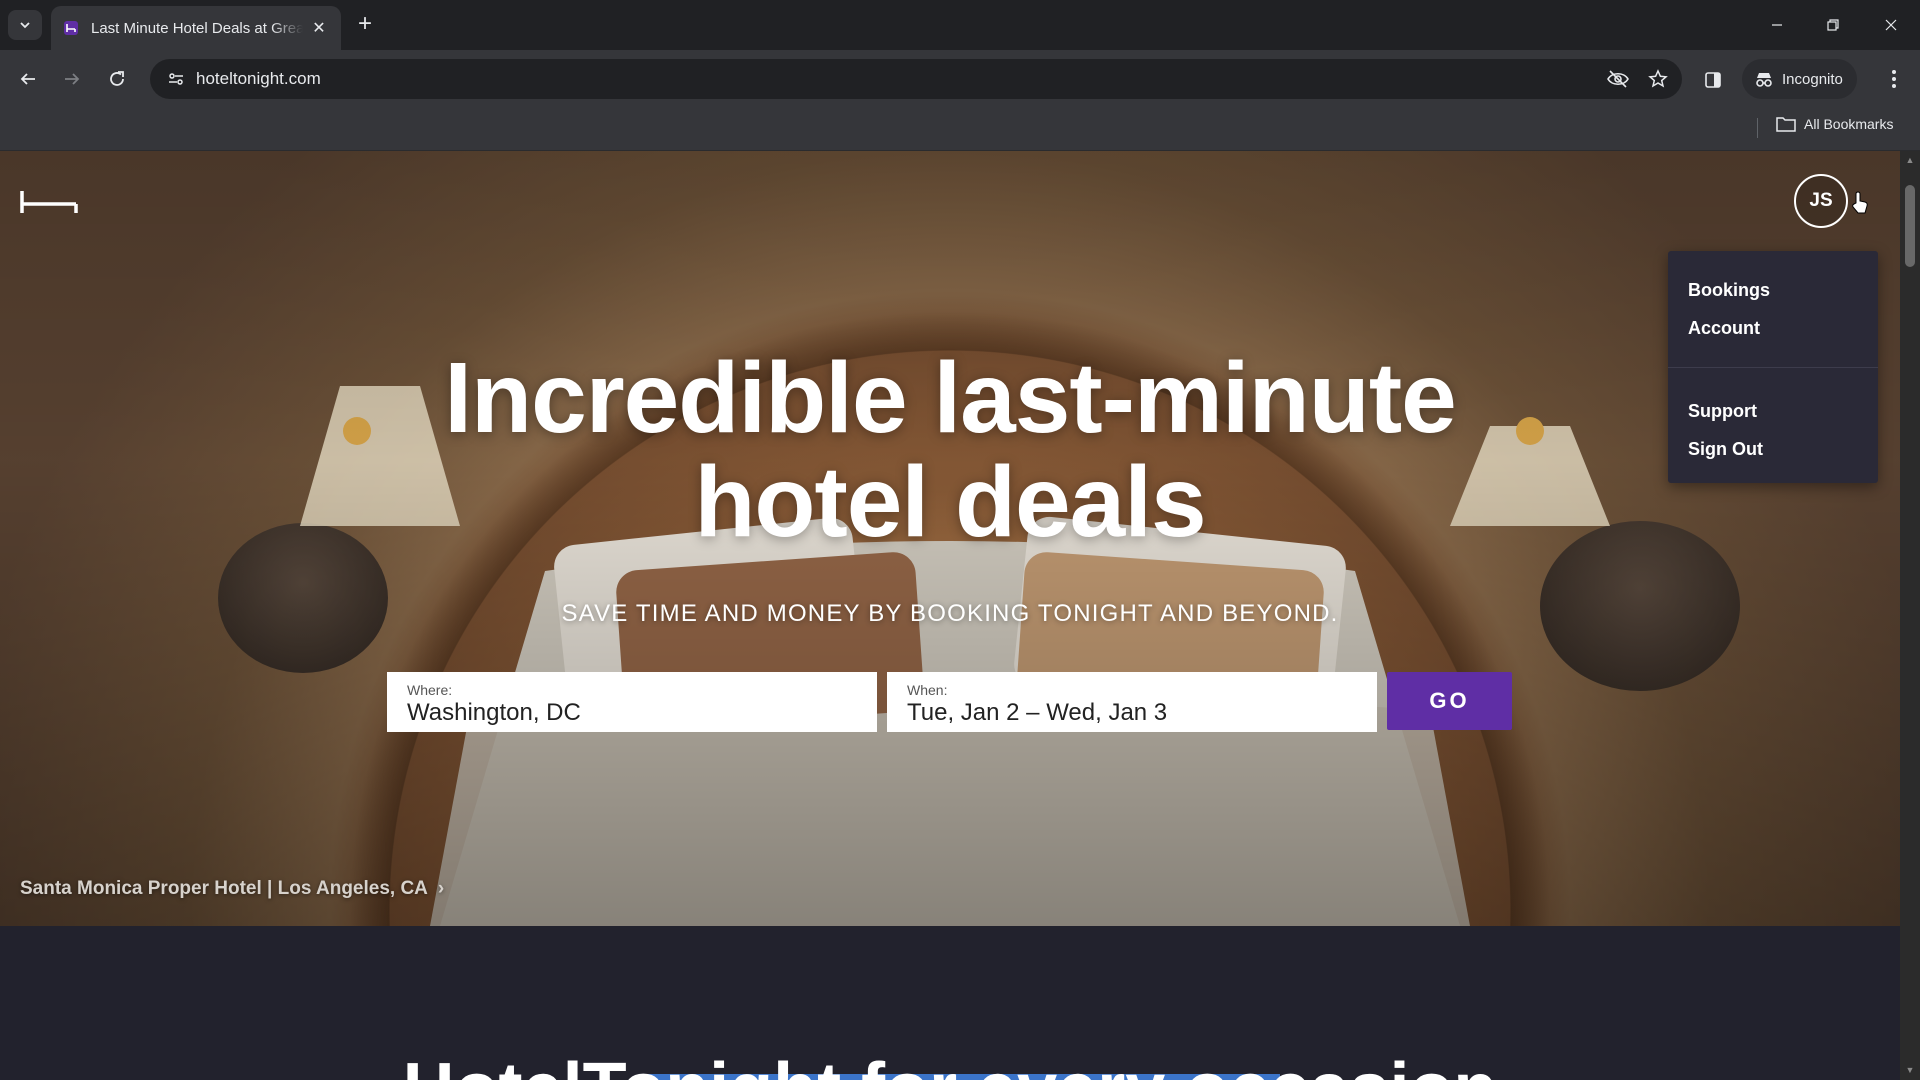 Image resolution: width=1920 pixels, height=1080 pixels. What do you see at coordinates (1833, 25) in the screenshot?
I see `restore-icon` at bounding box center [1833, 25].